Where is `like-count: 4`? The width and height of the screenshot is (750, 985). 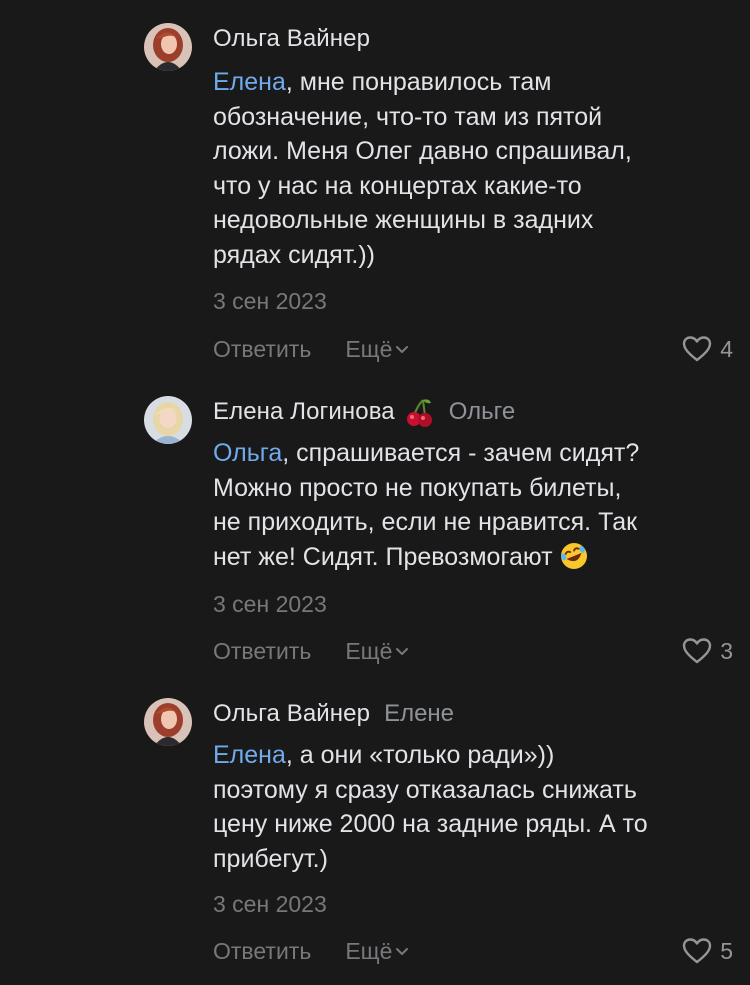
like-count: 4 is located at coordinates (726, 348).